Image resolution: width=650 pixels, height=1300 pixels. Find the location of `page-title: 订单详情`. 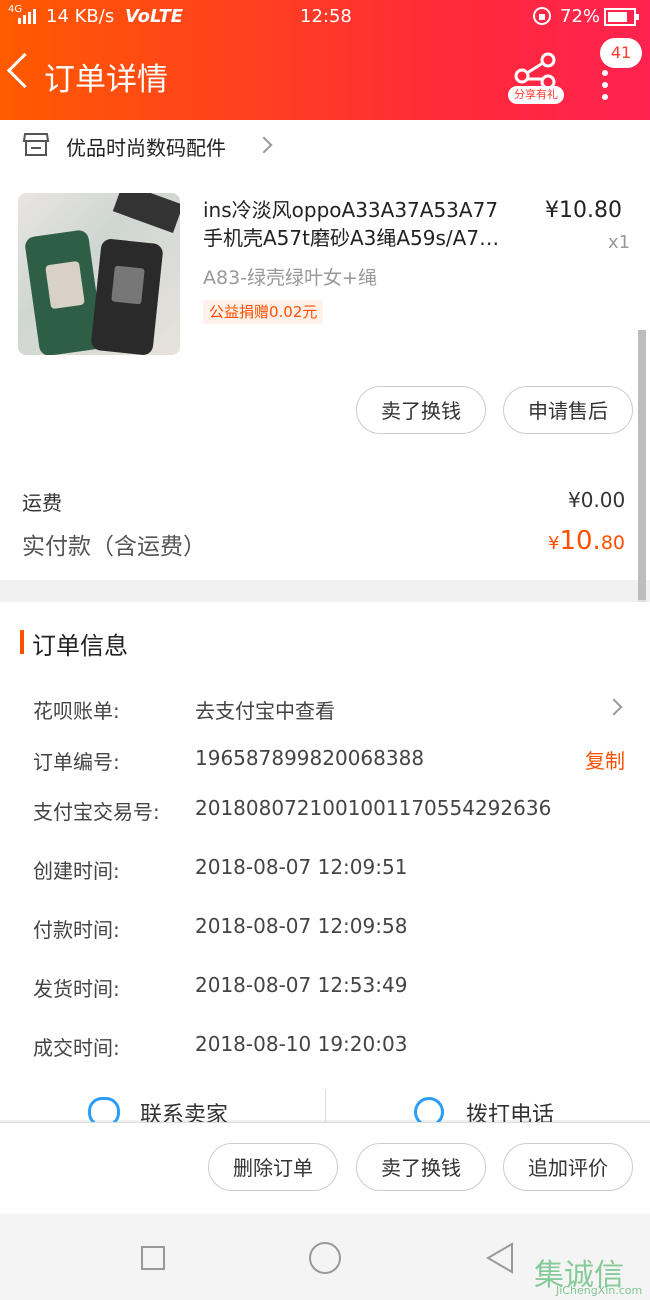

page-title: 订单详情 is located at coordinates (106, 80).